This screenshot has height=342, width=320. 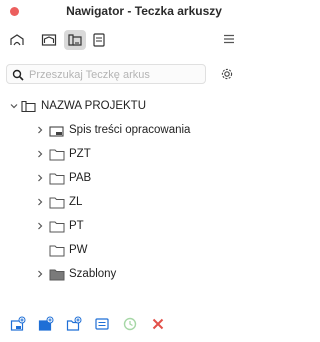 I want to click on publisher-sets-icon, so click(x=99, y=40).